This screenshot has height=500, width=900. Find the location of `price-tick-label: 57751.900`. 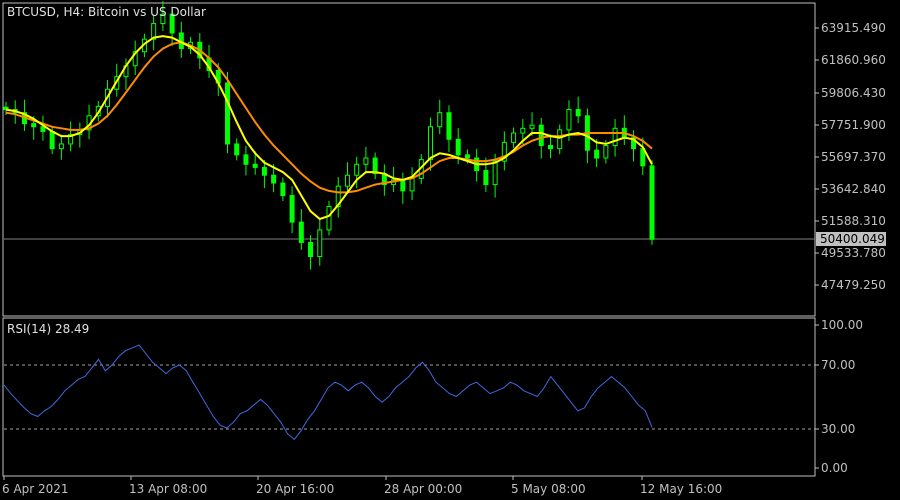

price-tick-label: 57751.900 is located at coordinates (853, 125).